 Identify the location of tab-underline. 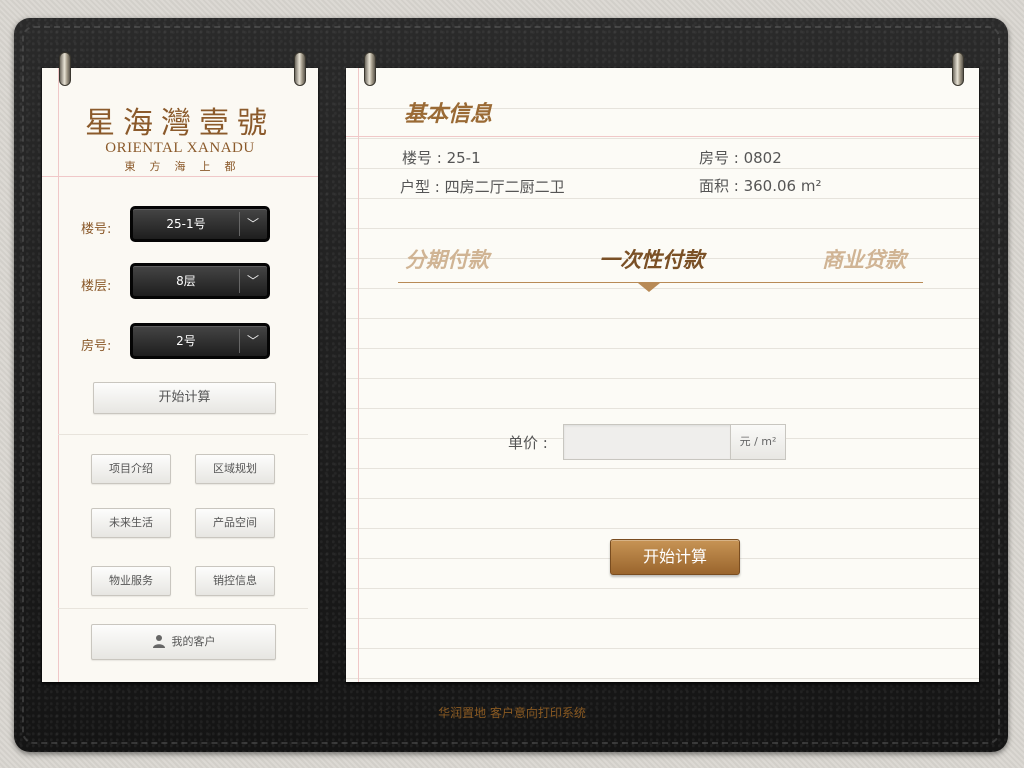
(660, 282).